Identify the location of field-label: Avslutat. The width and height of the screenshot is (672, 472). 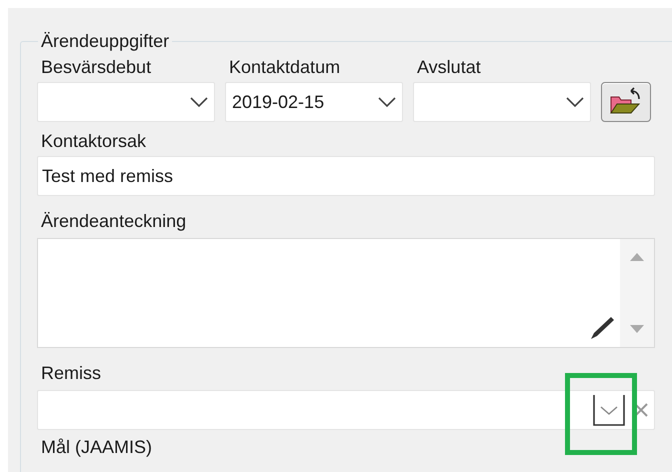
(449, 67).